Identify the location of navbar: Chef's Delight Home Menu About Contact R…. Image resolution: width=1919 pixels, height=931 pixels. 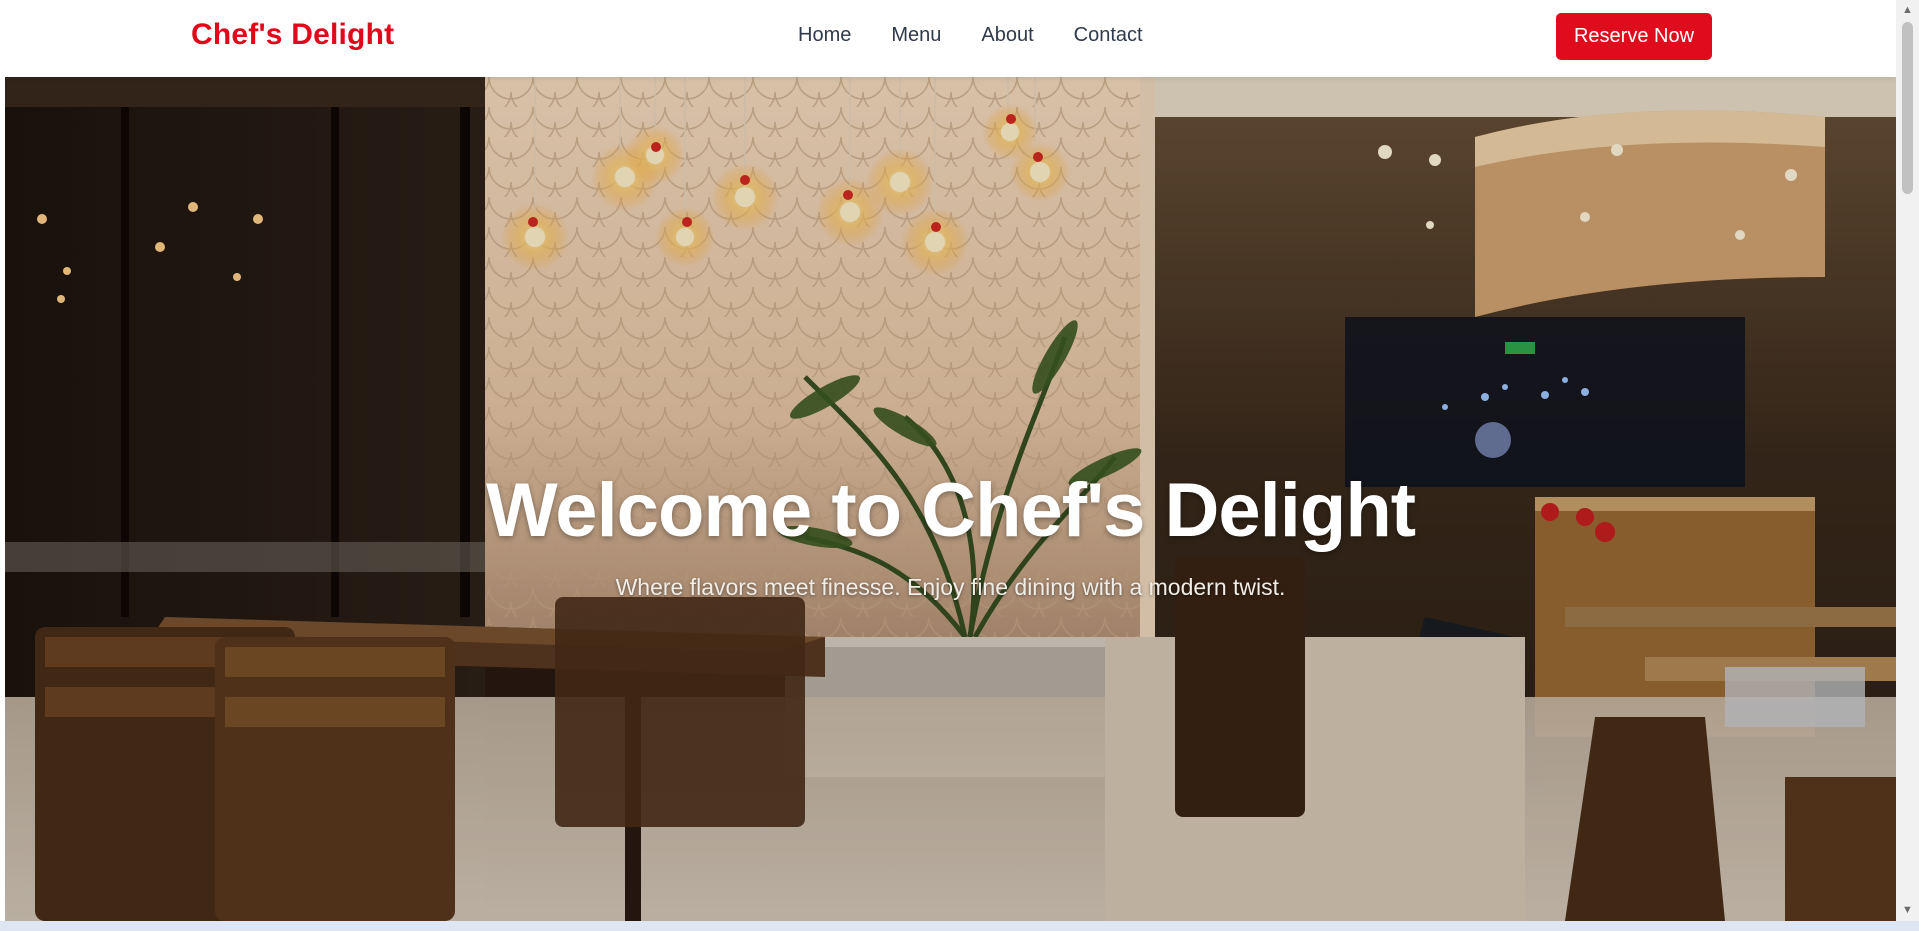
(950, 38).